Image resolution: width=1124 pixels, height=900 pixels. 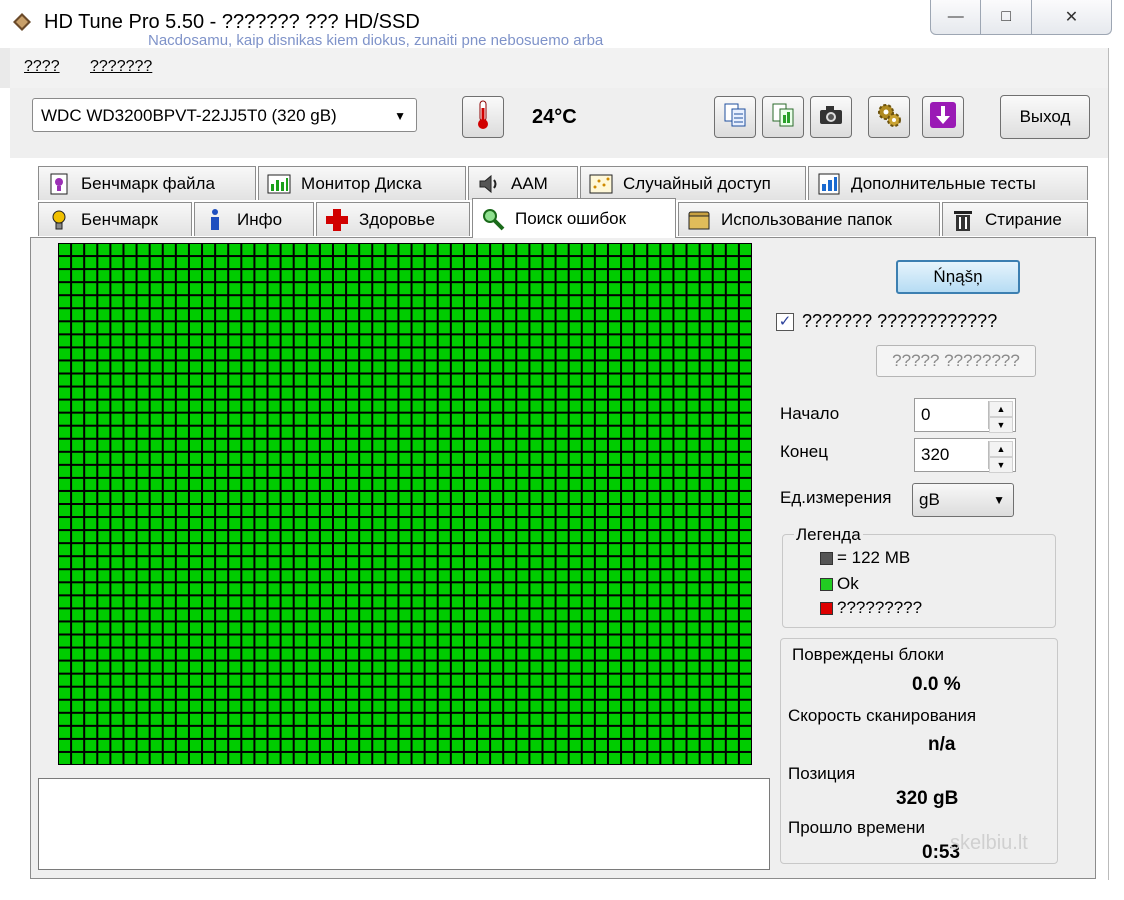 I want to click on options-button, so click(x=889, y=117).